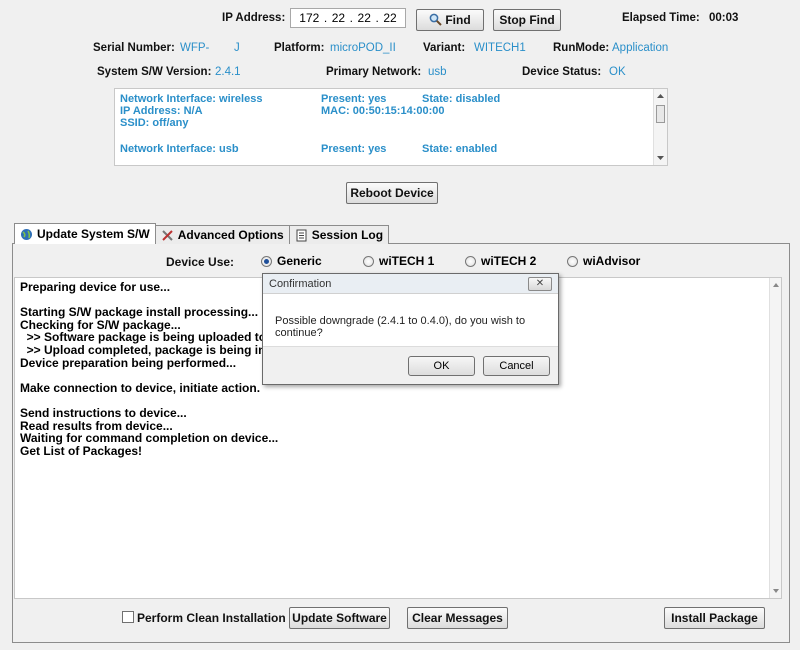 Image resolution: width=800 pixels, height=650 pixels. I want to click on tab-session-log-label: Session Log, so click(347, 235).